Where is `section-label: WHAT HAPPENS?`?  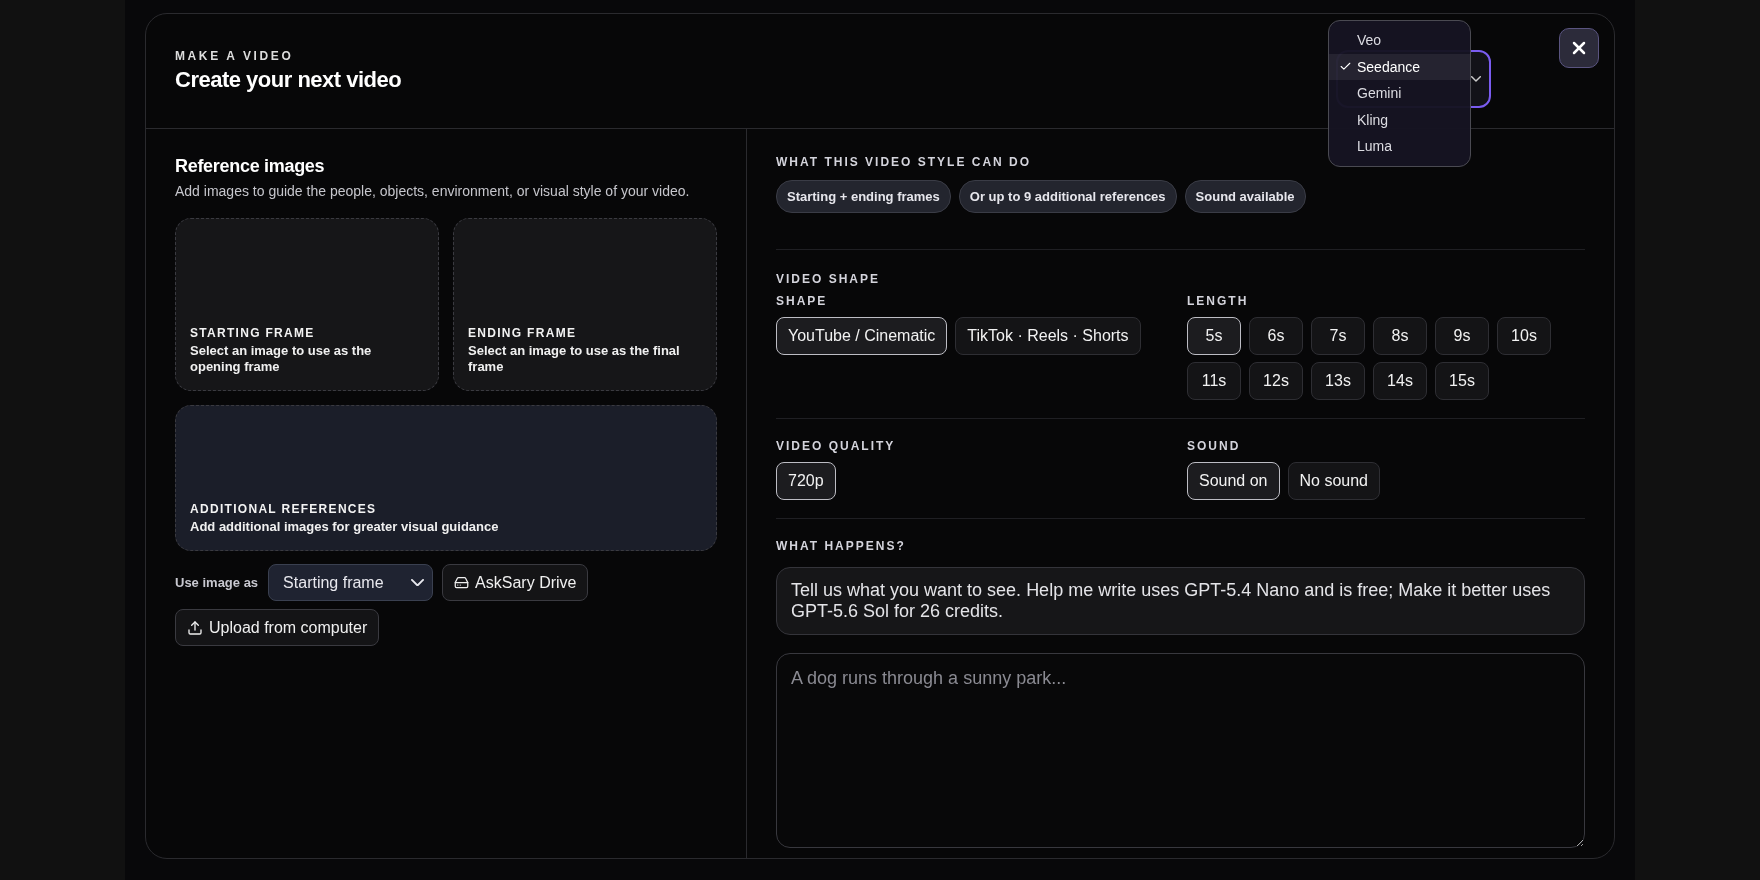 section-label: WHAT HAPPENS? is located at coordinates (841, 546).